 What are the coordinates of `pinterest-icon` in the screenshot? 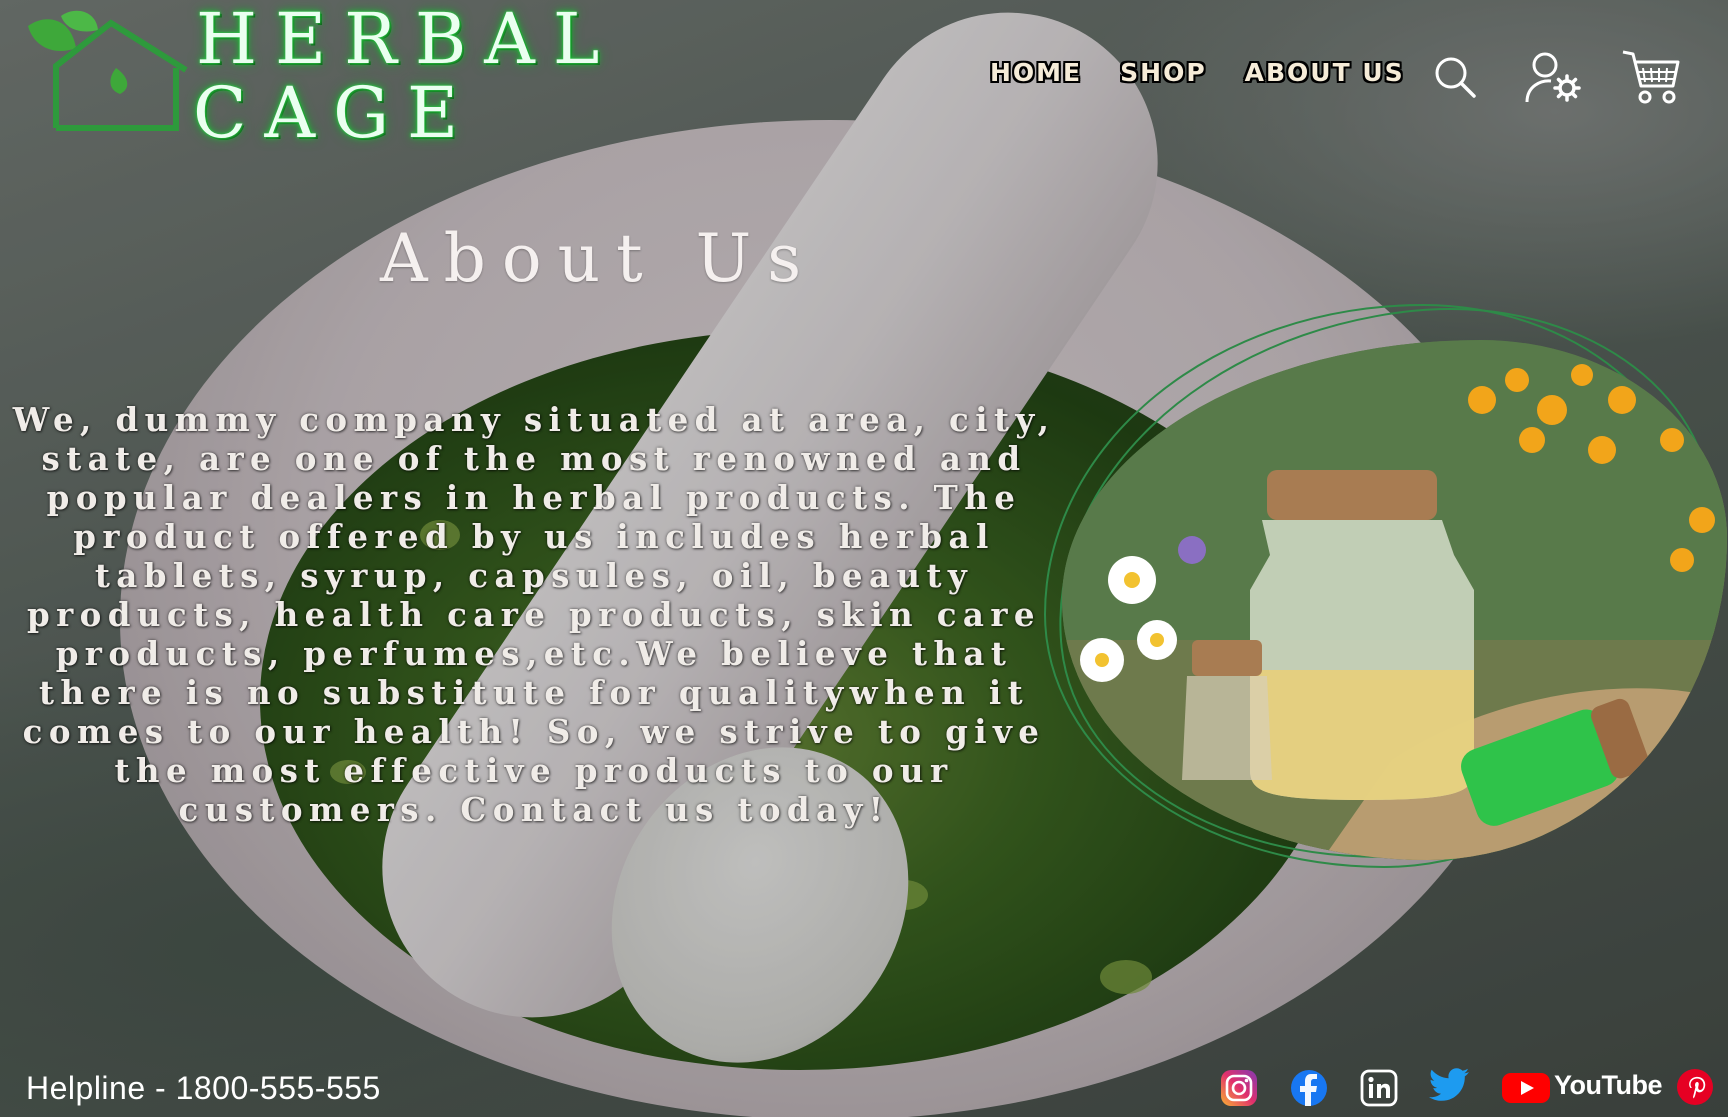 It's located at (1695, 1089).